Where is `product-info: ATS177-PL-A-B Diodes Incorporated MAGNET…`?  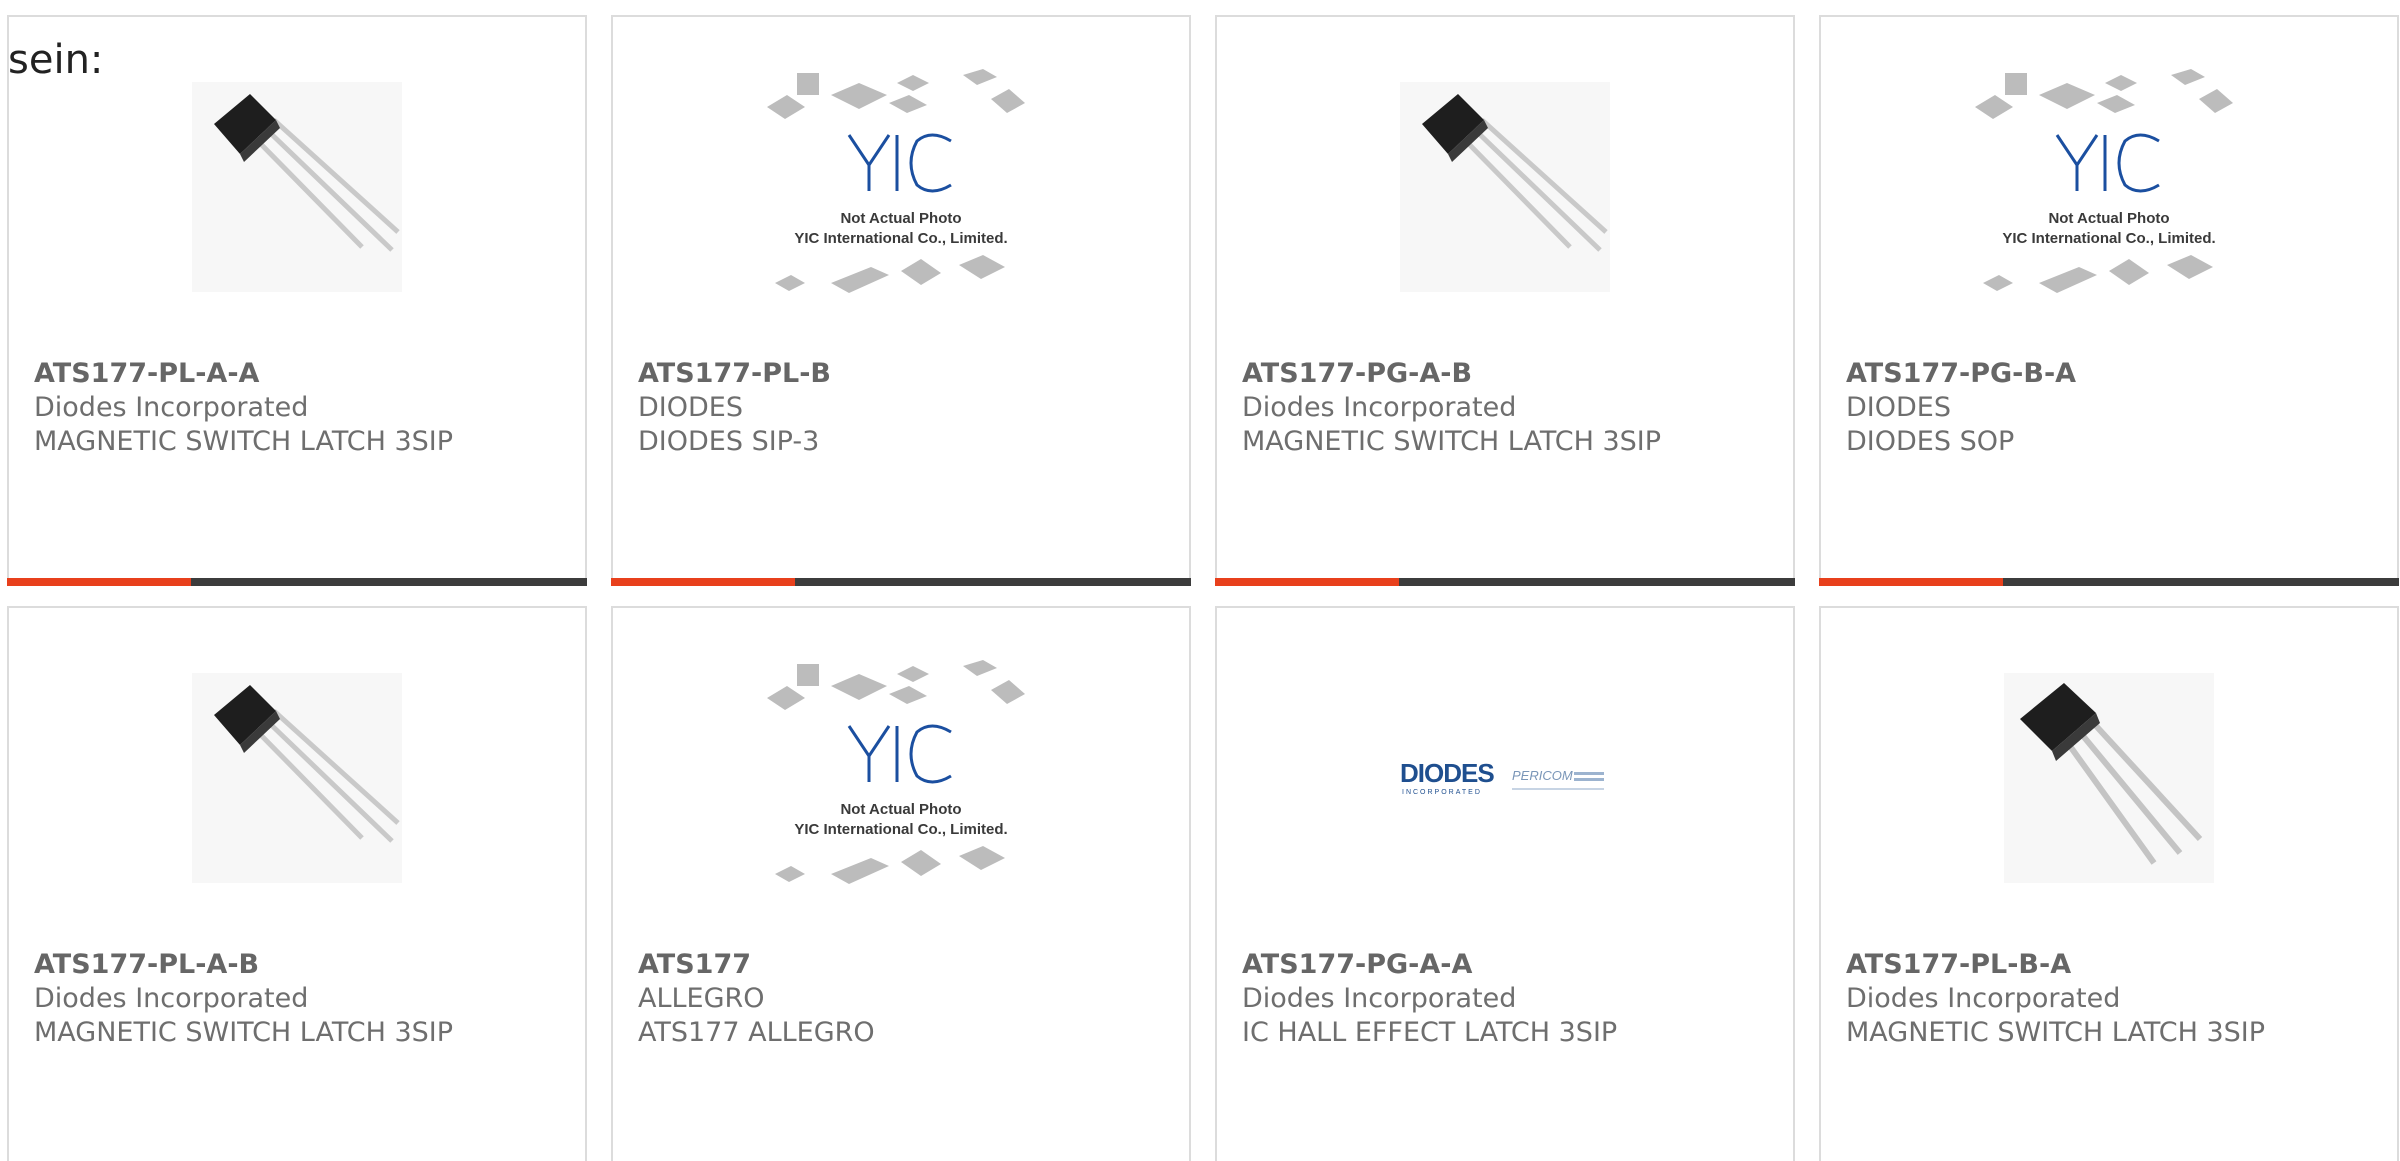 product-info: ATS177-PL-A-B Diodes Incorporated MAGNET… is located at coordinates (299, 999).